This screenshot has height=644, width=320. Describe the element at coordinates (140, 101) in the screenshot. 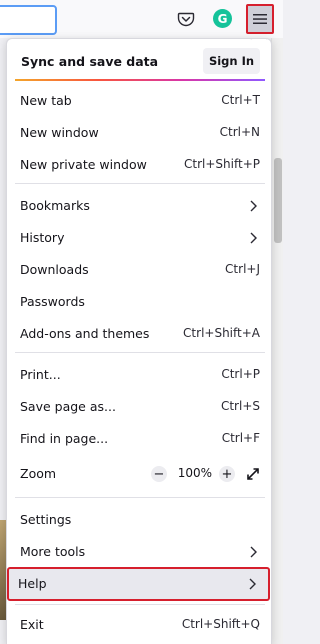

I see `menu-item-new-tab: New tab Ctrl+T` at that location.